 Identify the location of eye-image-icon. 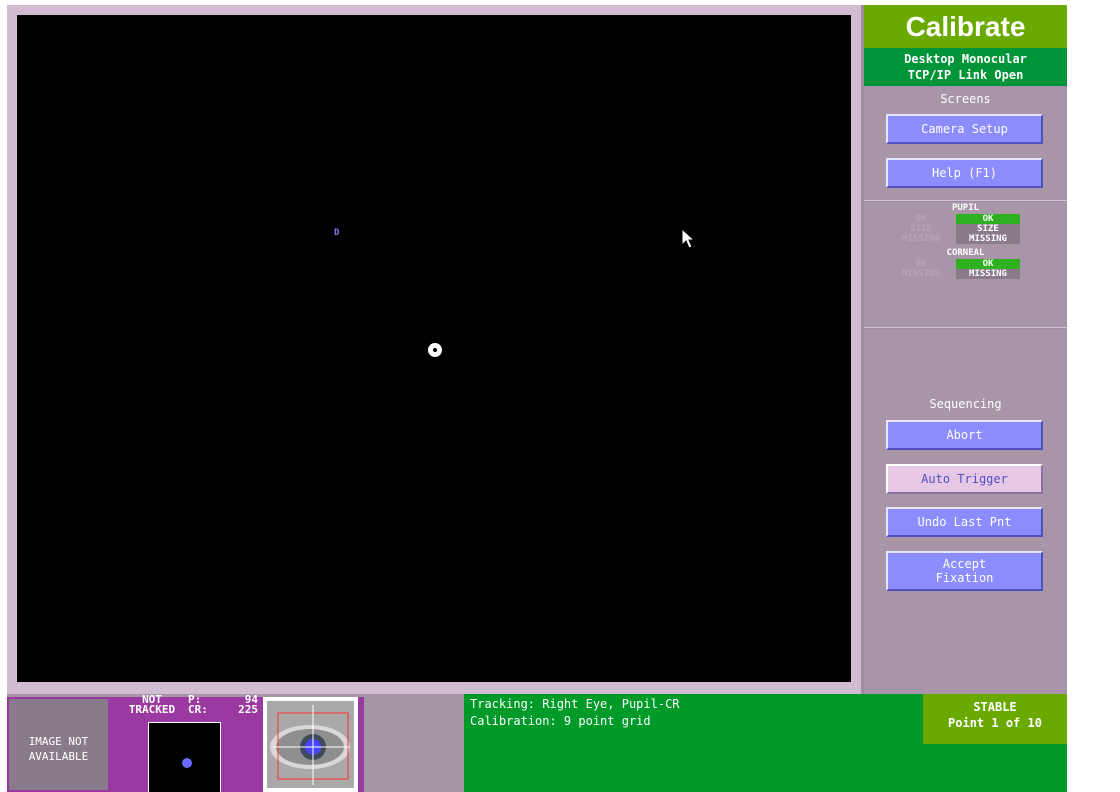
(310, 744).